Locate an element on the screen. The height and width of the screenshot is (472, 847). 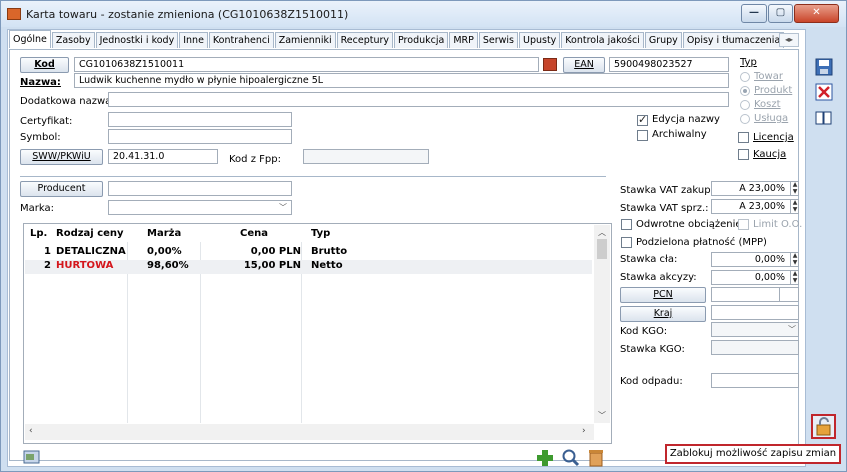
stawka-cla-label: Stawka cła: is located at coordinates (649, 259).